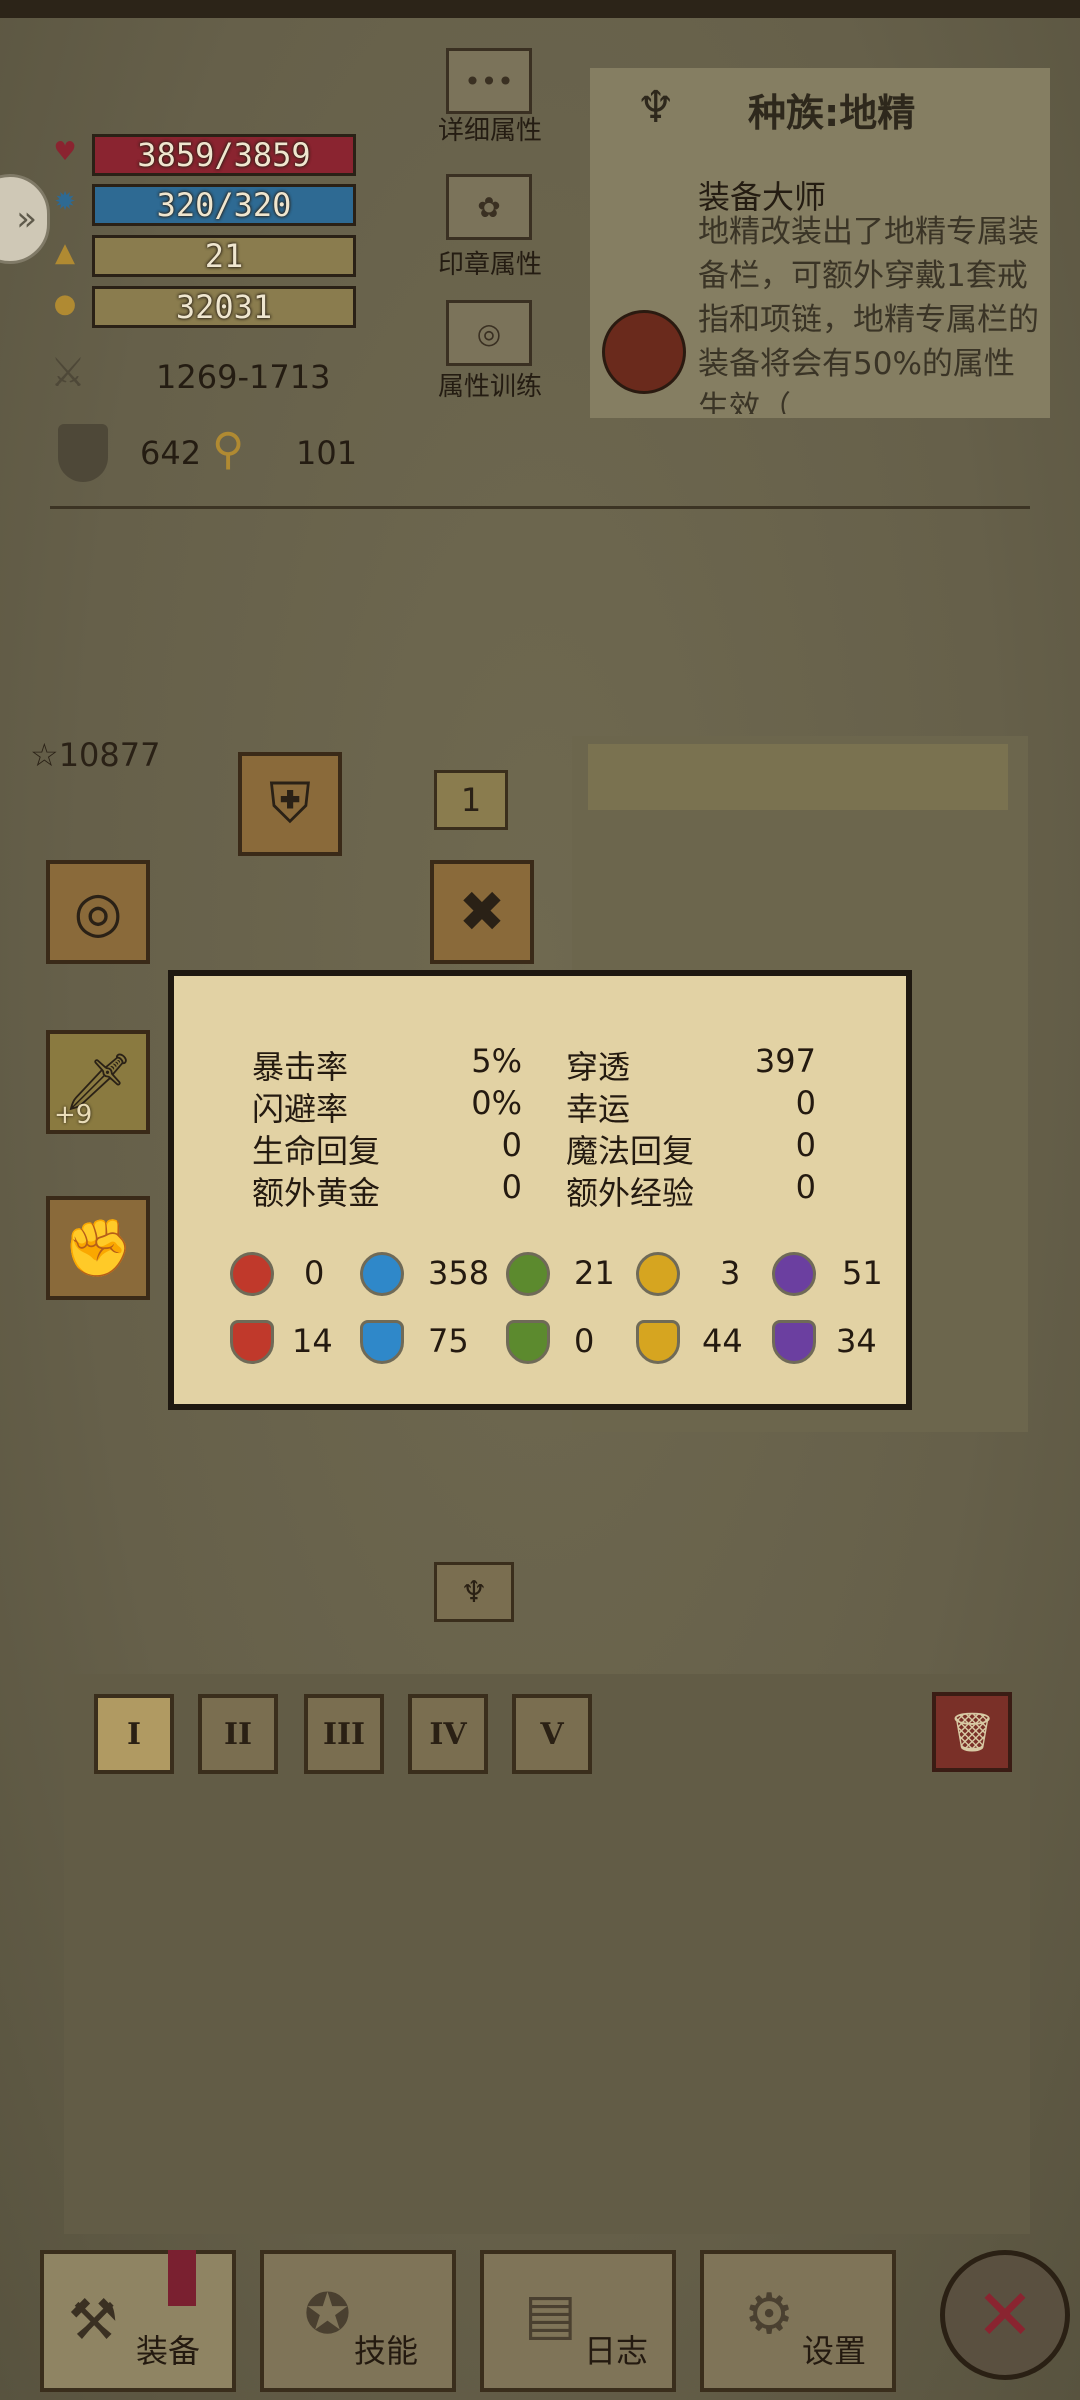 Image resolution: width=1080 pixels, height=2400 pixels. I want to click on fire-attack-value: 0, so click(314, 1273).